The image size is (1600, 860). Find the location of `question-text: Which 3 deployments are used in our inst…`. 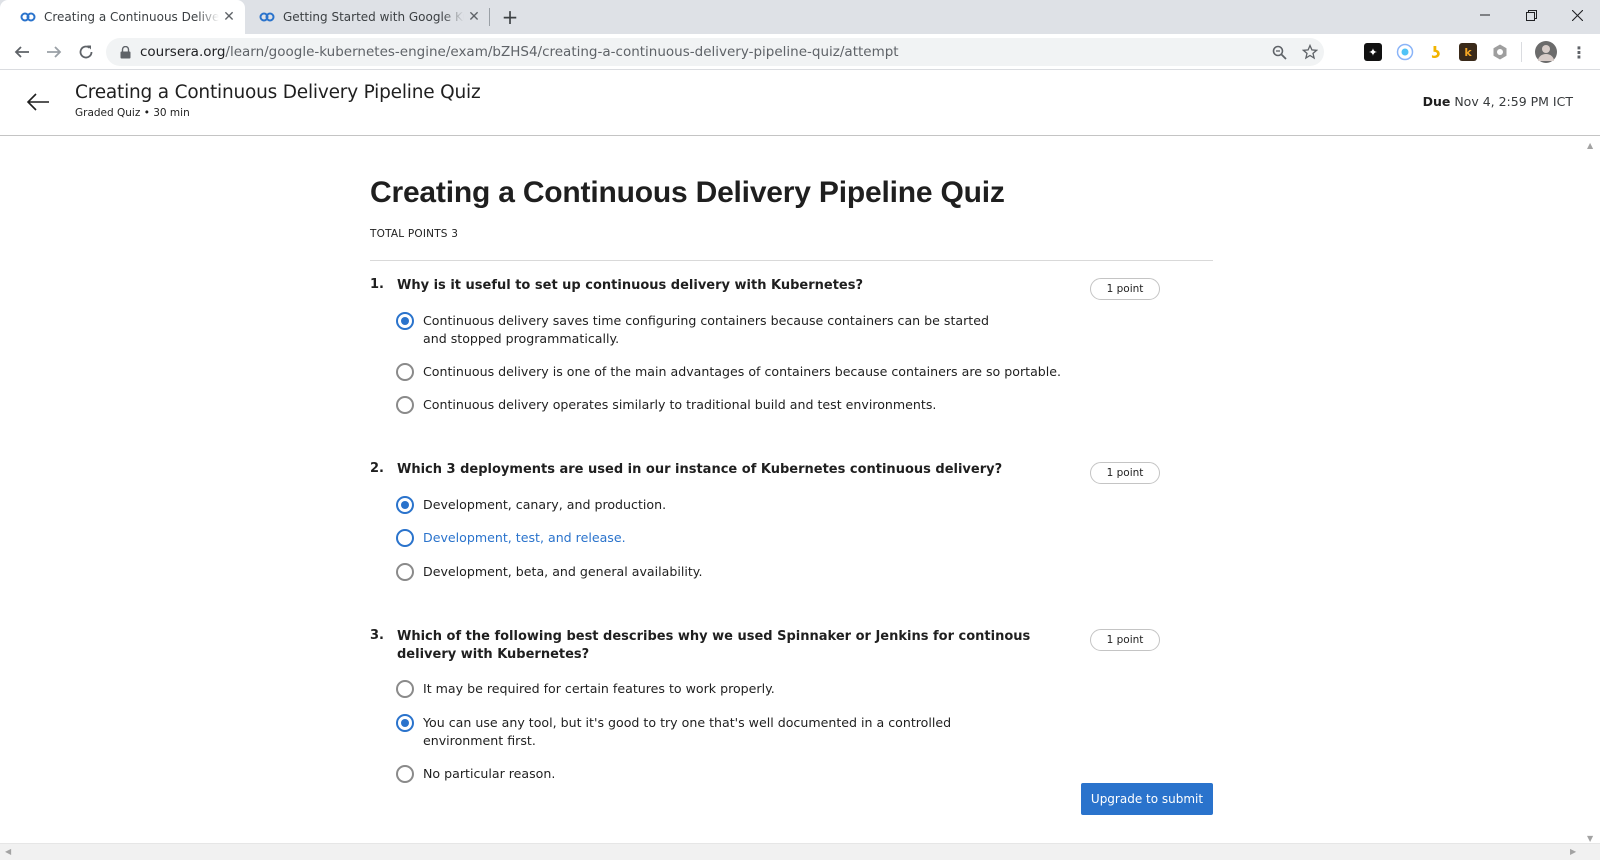

question-text: Which 3 deployments are used in our inst… is located at coordinates (700, 469).